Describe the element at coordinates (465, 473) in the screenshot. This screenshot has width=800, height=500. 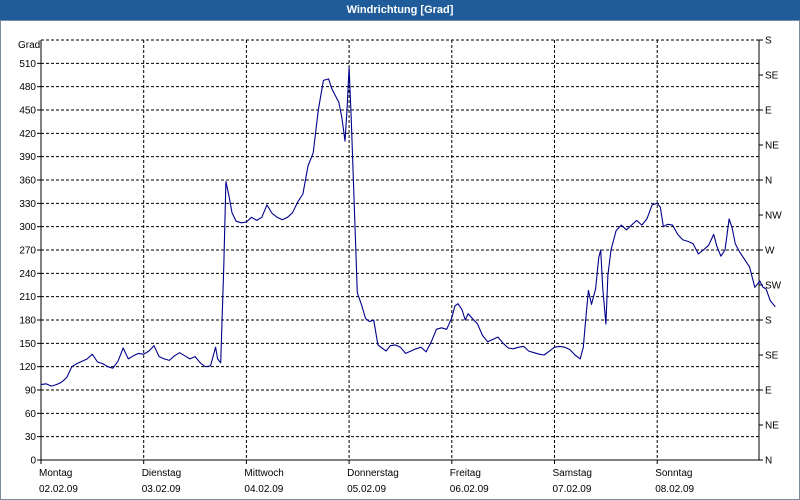
I see `x-tick-weekday: Freitag` at that location.